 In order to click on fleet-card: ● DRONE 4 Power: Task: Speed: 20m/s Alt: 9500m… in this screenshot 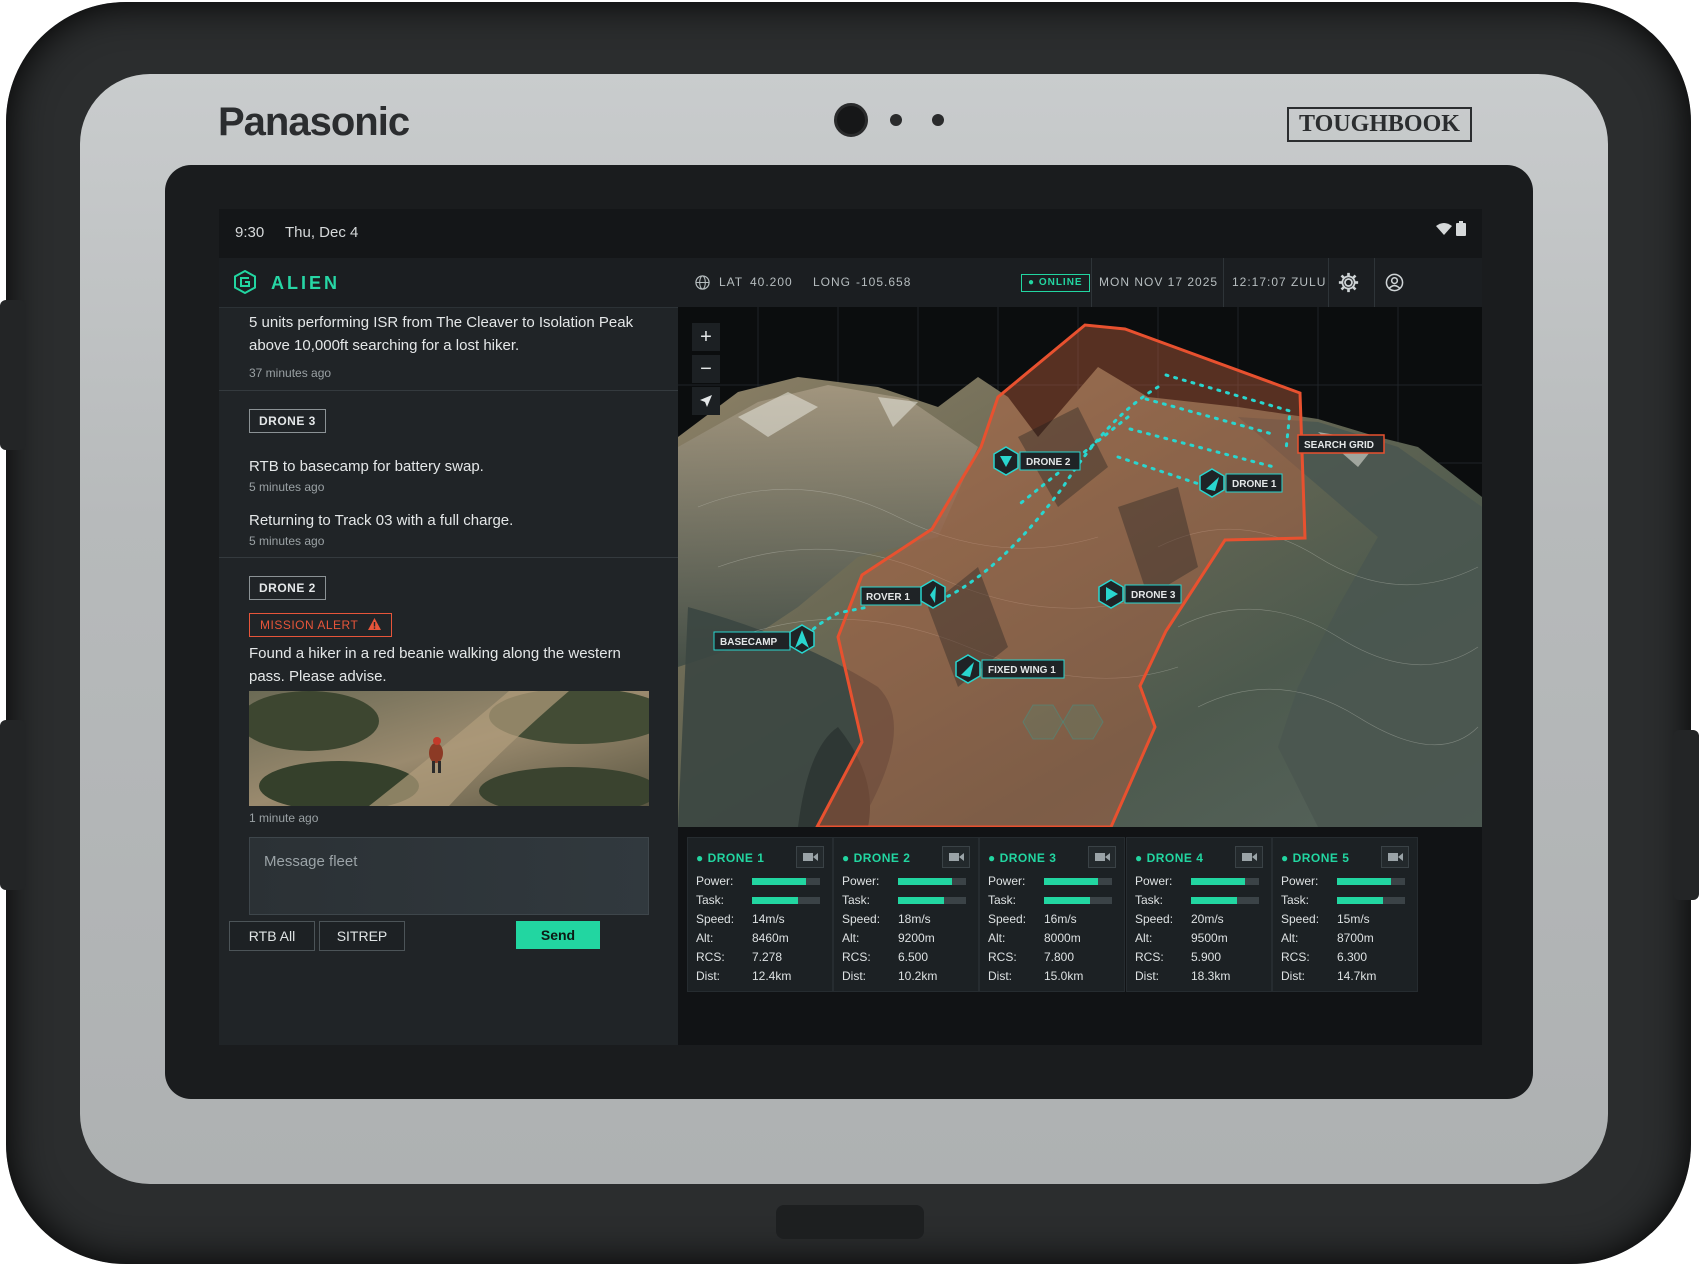, I will do `click(1199, 914)`.